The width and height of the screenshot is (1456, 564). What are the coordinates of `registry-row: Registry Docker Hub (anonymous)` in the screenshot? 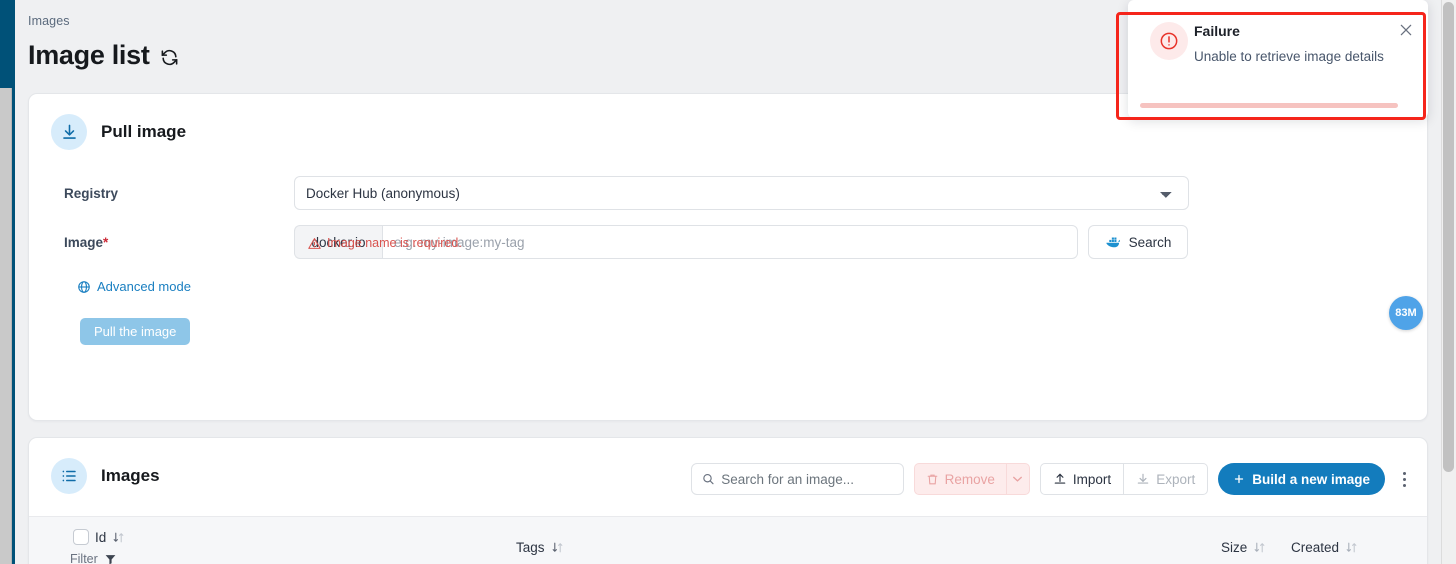 It's located at (728, 193).